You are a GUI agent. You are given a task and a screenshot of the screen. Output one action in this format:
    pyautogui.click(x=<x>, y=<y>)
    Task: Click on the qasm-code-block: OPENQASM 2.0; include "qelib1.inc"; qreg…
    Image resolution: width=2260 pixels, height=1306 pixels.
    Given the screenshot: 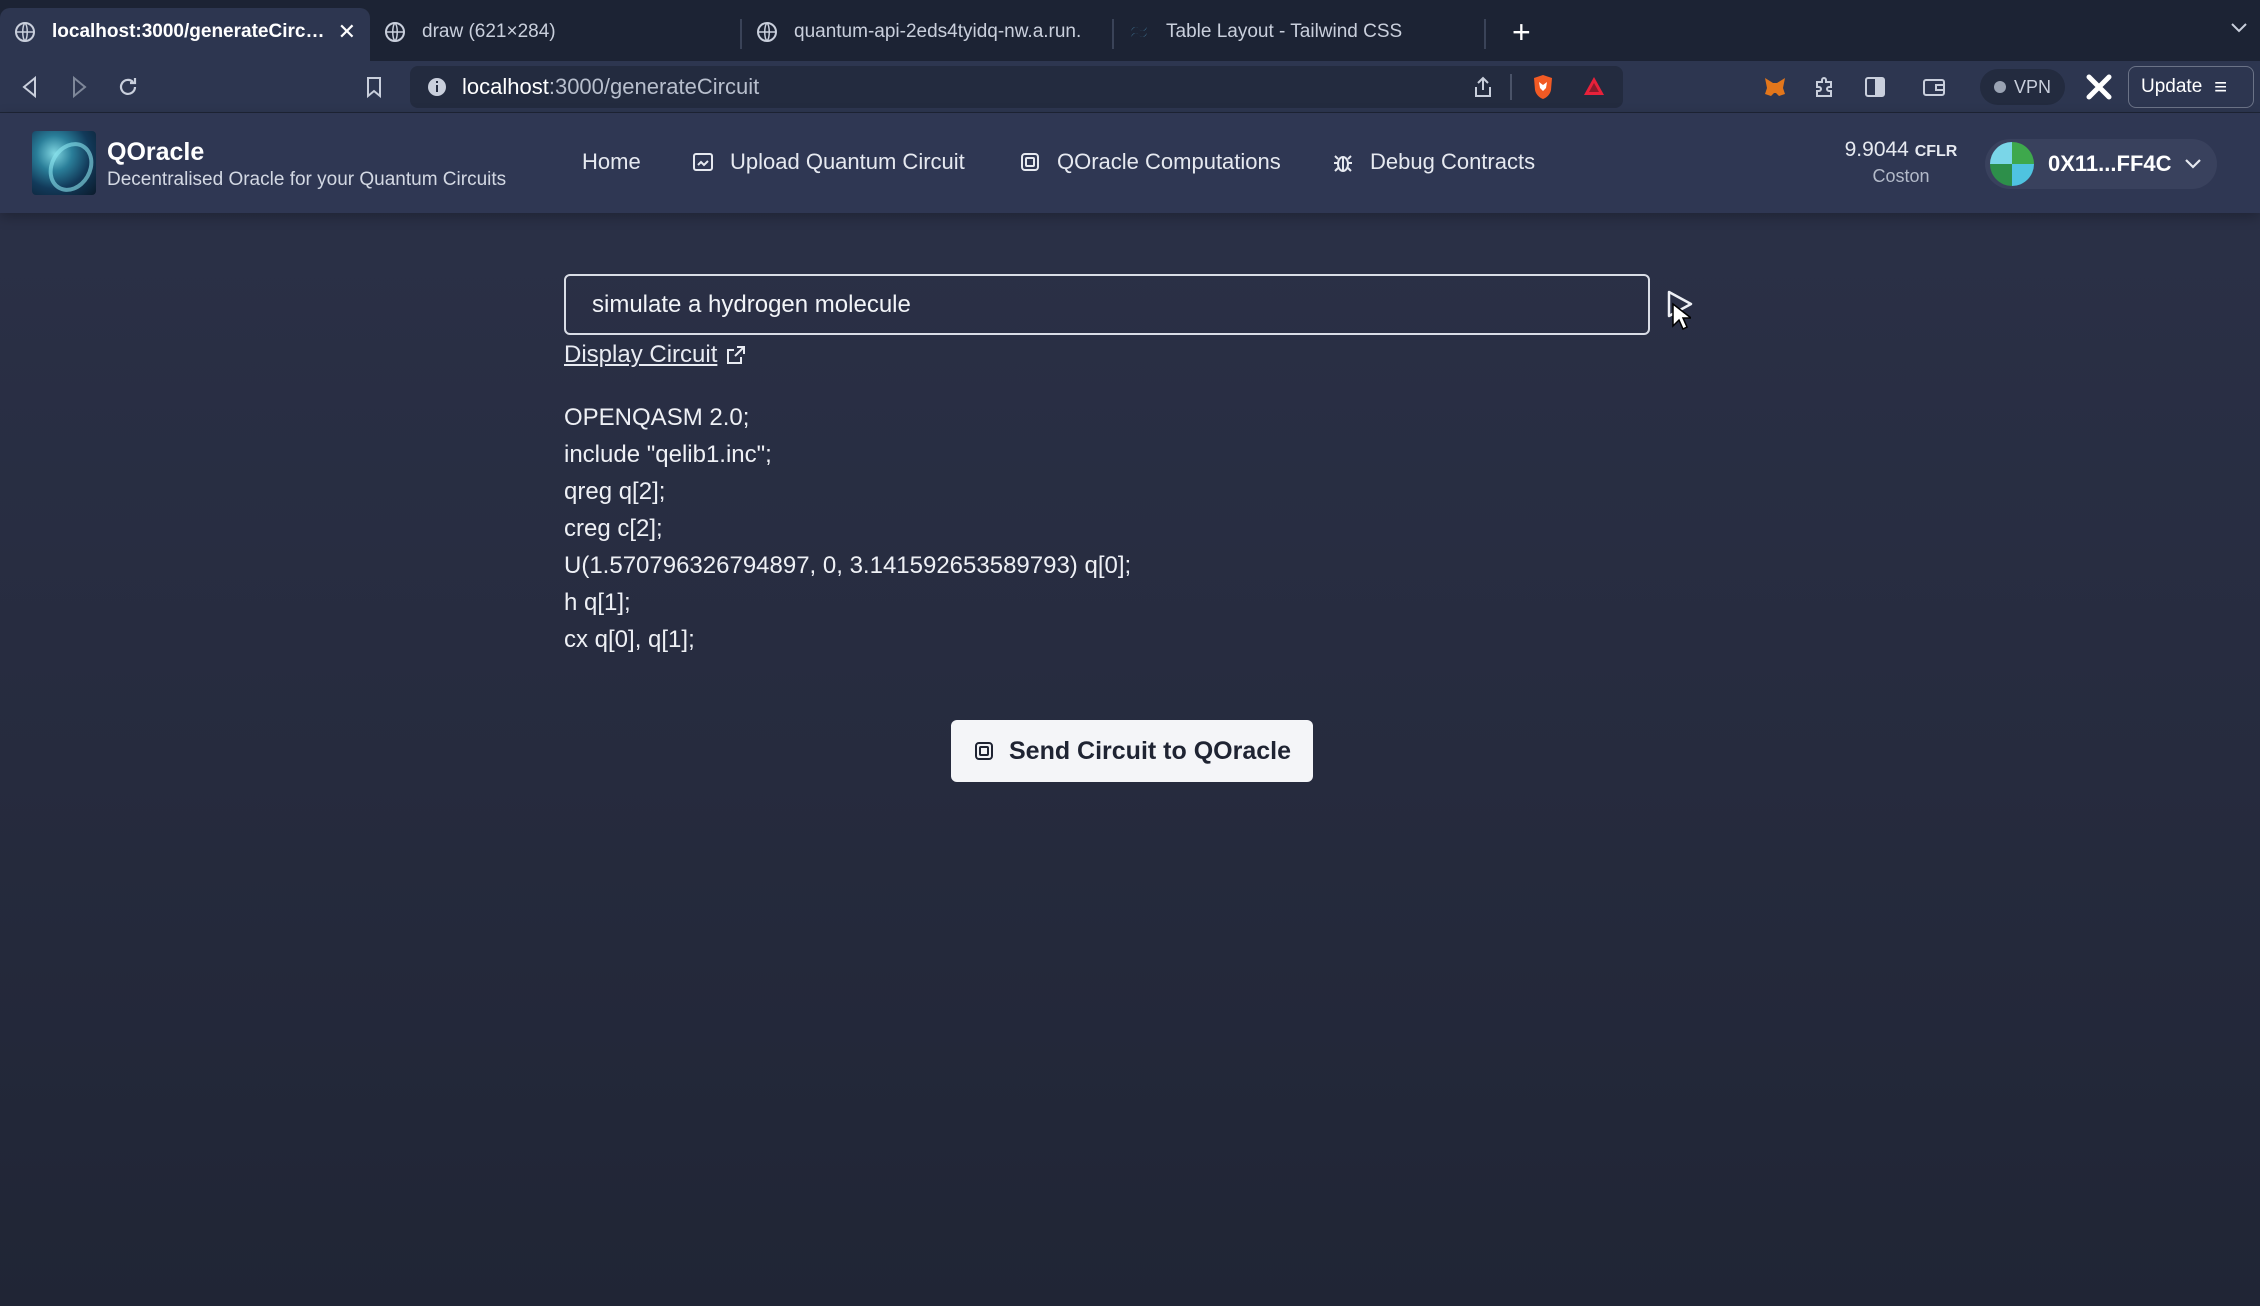 What is the action you would take?
    pyautogui.click(x=847, y=528)
    